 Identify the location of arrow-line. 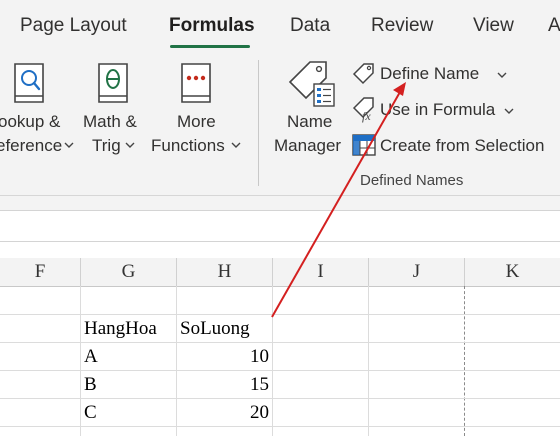
(336, 204).